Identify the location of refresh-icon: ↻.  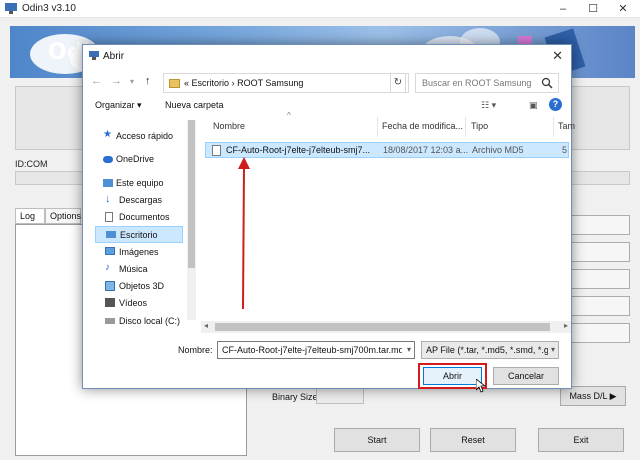
(398, 83).